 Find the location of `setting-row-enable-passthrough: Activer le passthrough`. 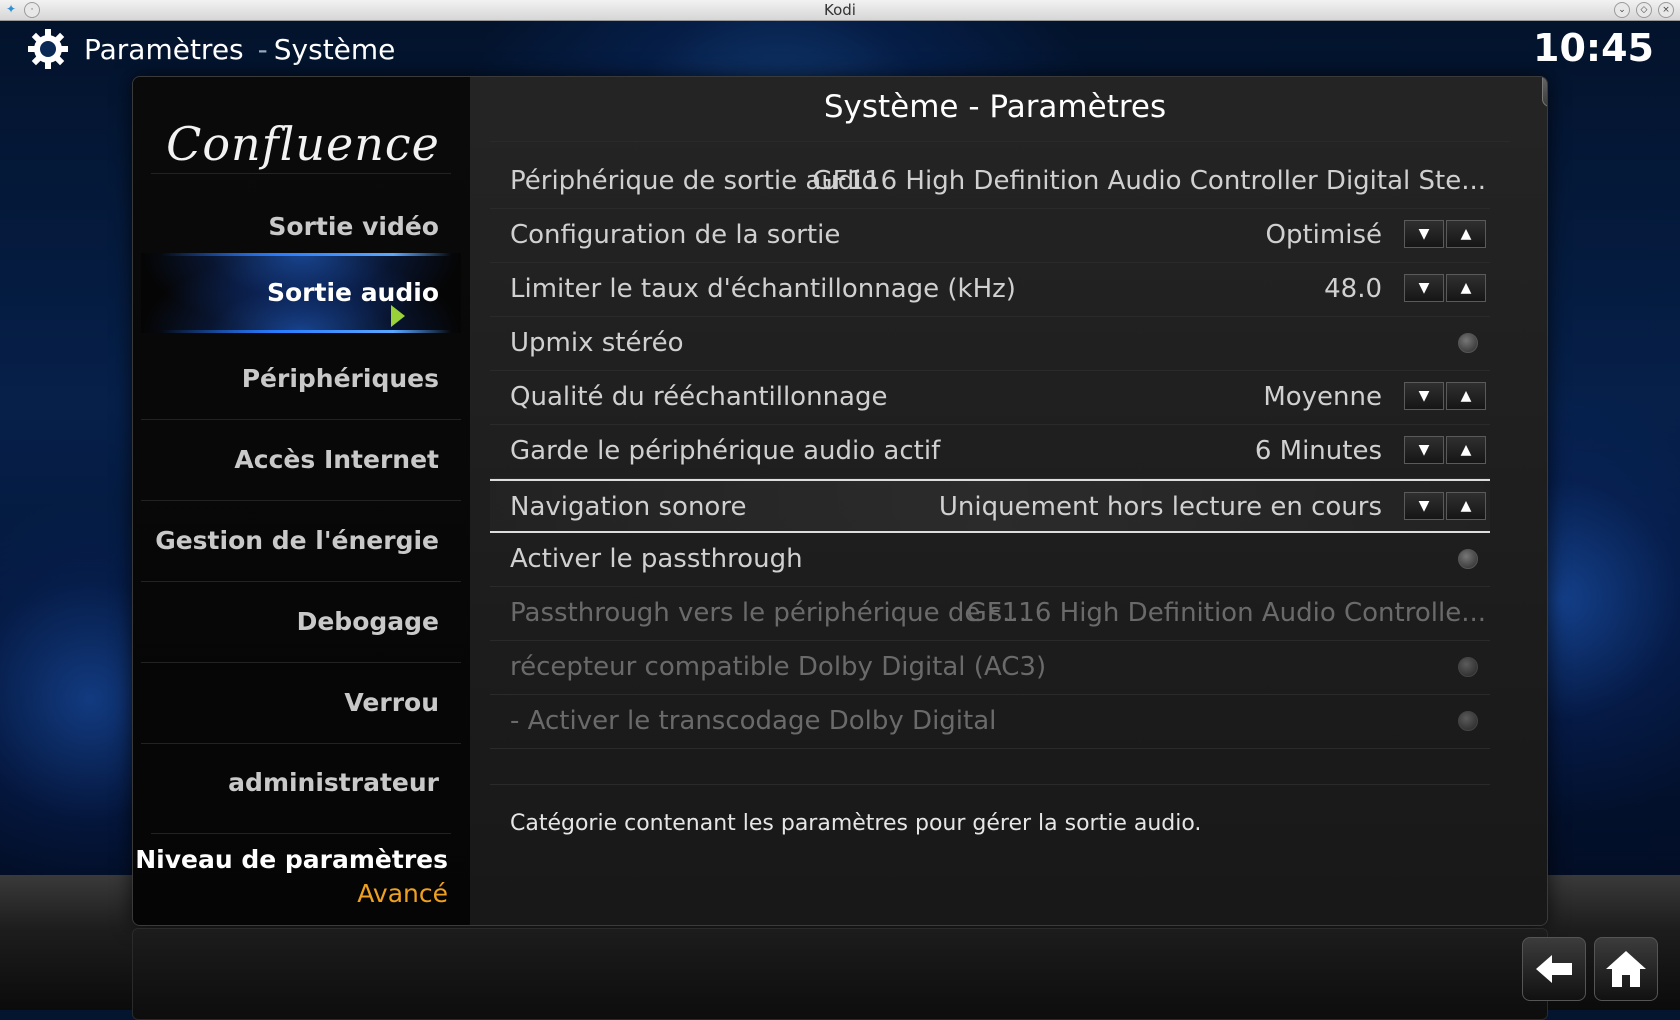

setting-row-enable-passthrough: Activer le passthrough is located at coordinates (990, 560).